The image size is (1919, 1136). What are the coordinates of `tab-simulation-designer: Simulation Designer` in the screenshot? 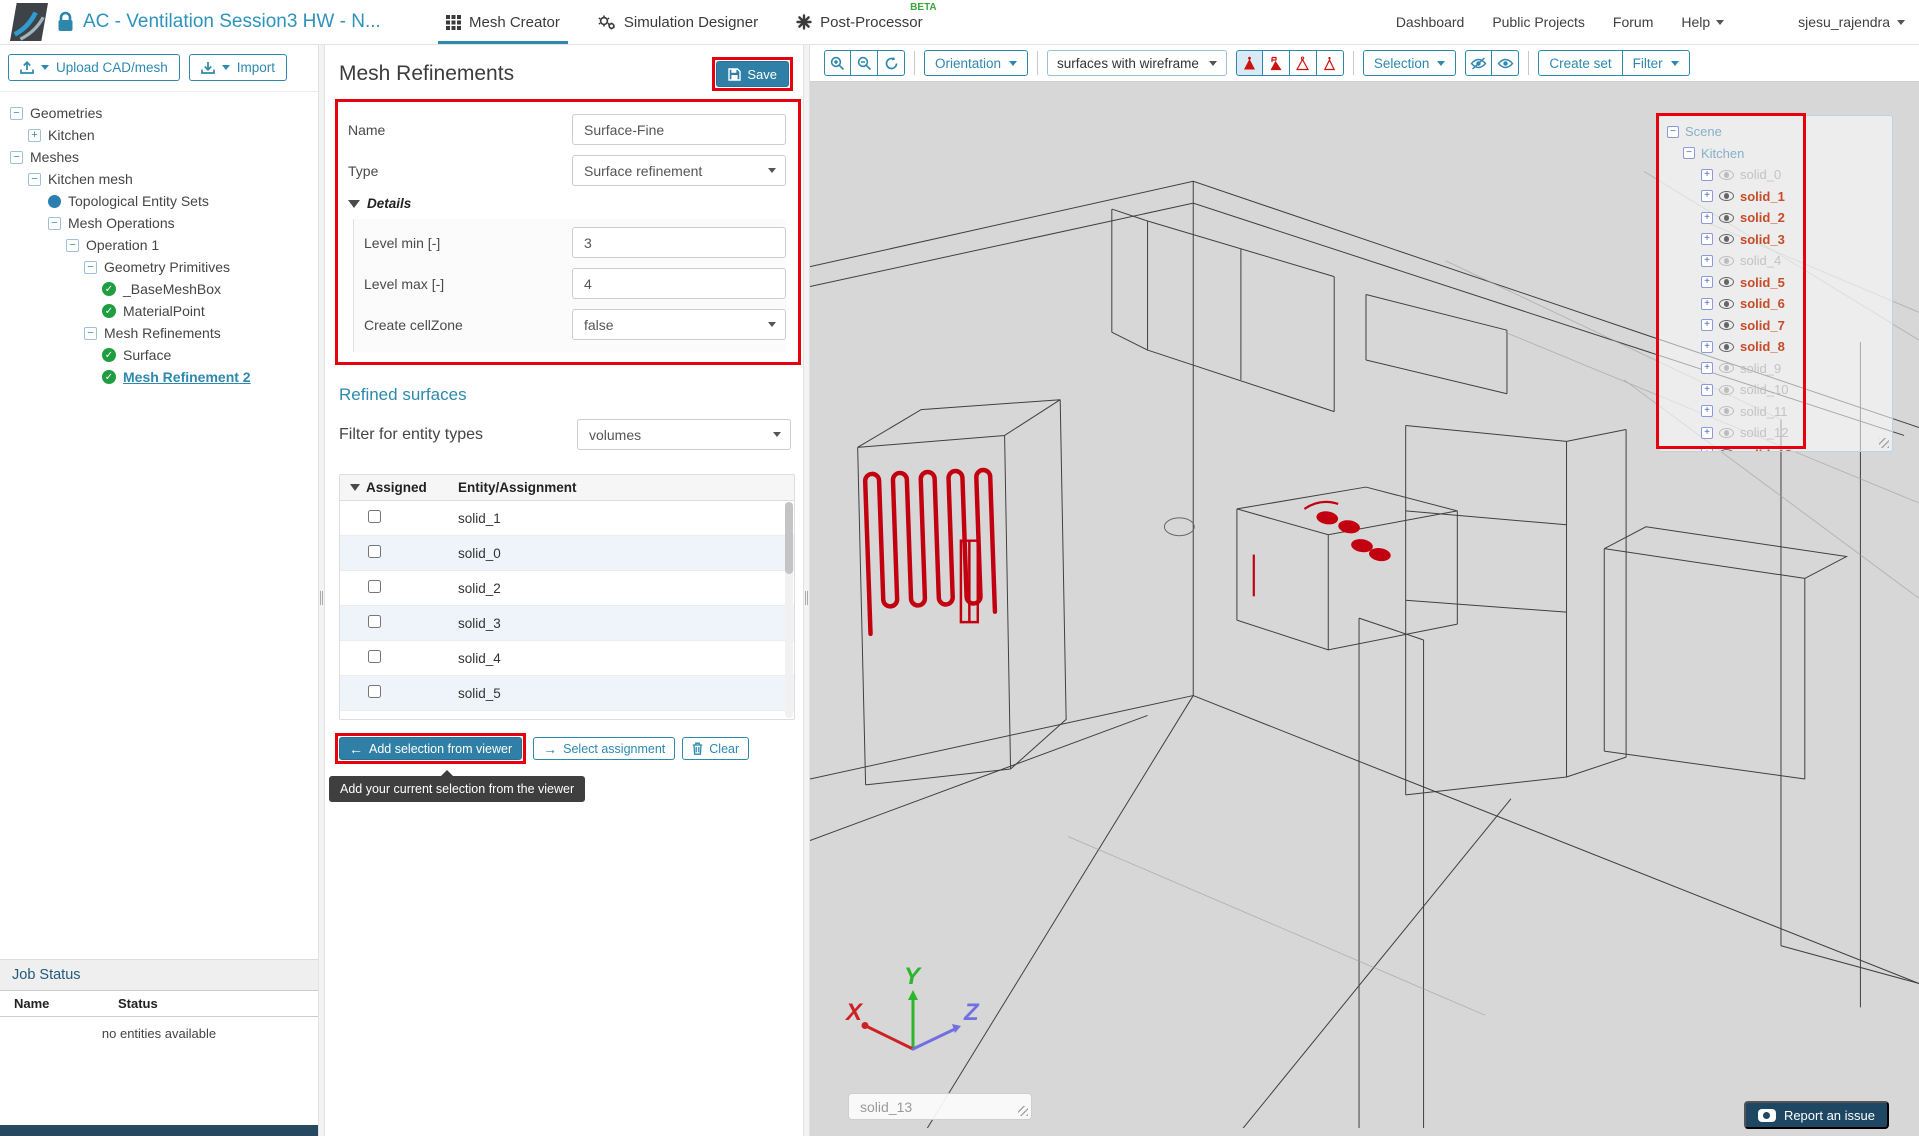 It's located at (678, 22).